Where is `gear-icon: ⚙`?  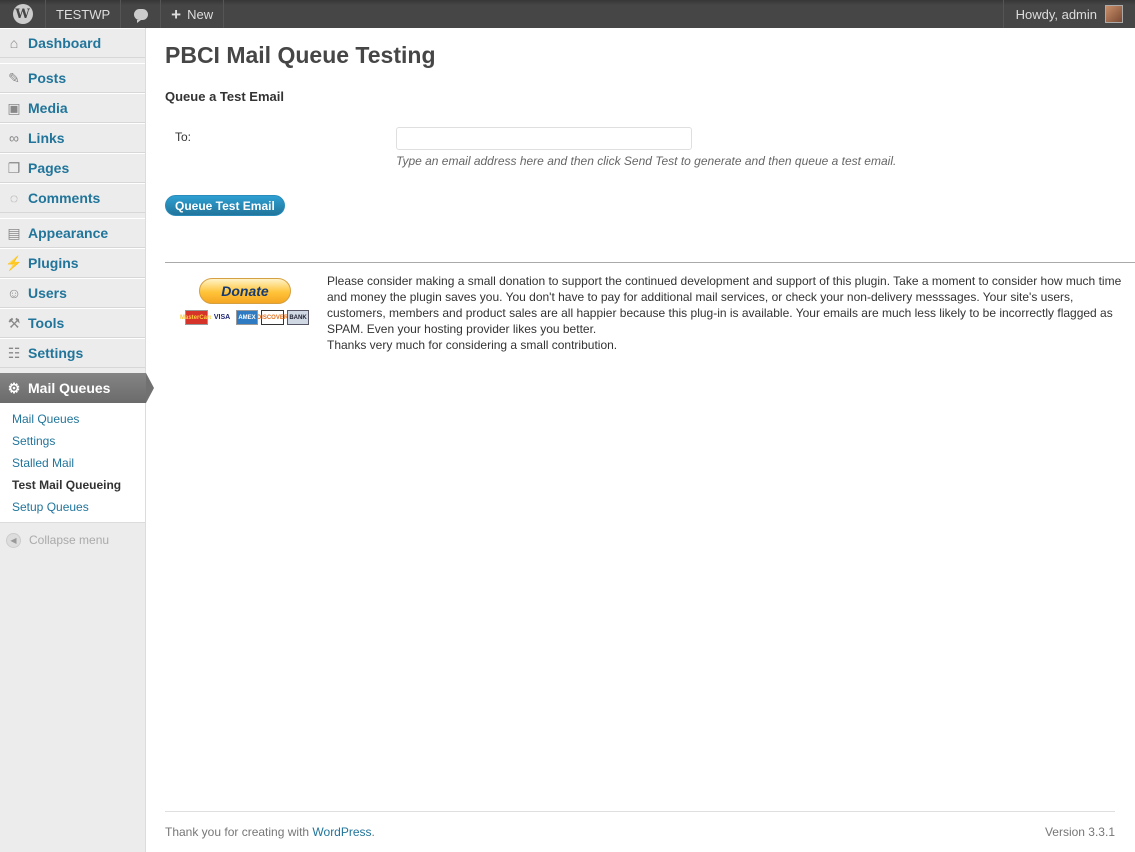
gear-icon: ⚙ is located at coordinates (14, 387).